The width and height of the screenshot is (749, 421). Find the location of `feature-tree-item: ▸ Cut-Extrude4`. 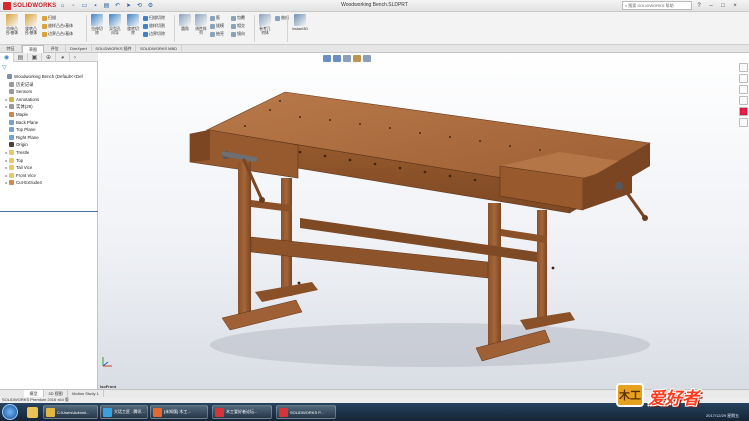

feature-tree-item: ▸ Cut-Extrude4 is located at coordinates (21, 182).